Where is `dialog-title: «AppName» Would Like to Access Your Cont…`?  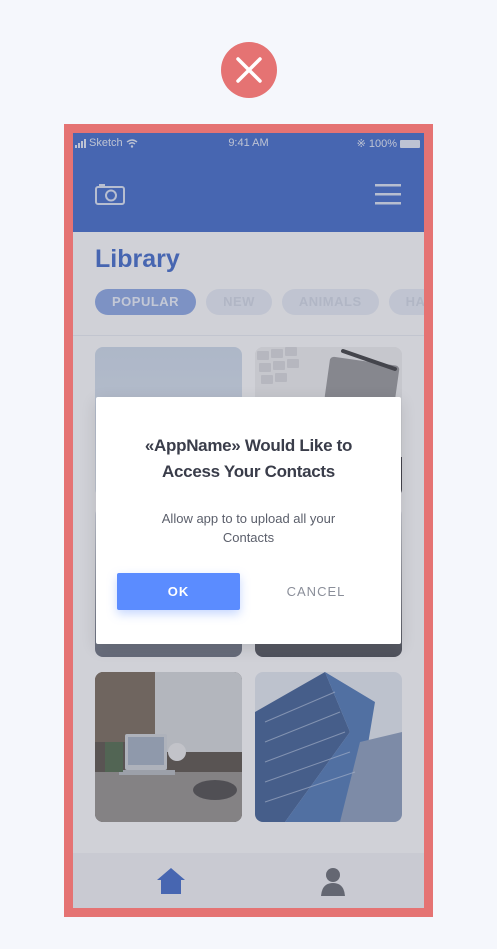 dialog-title: «AppName» Would Like to Access Your Cont… is located at coordinates (248, 458).